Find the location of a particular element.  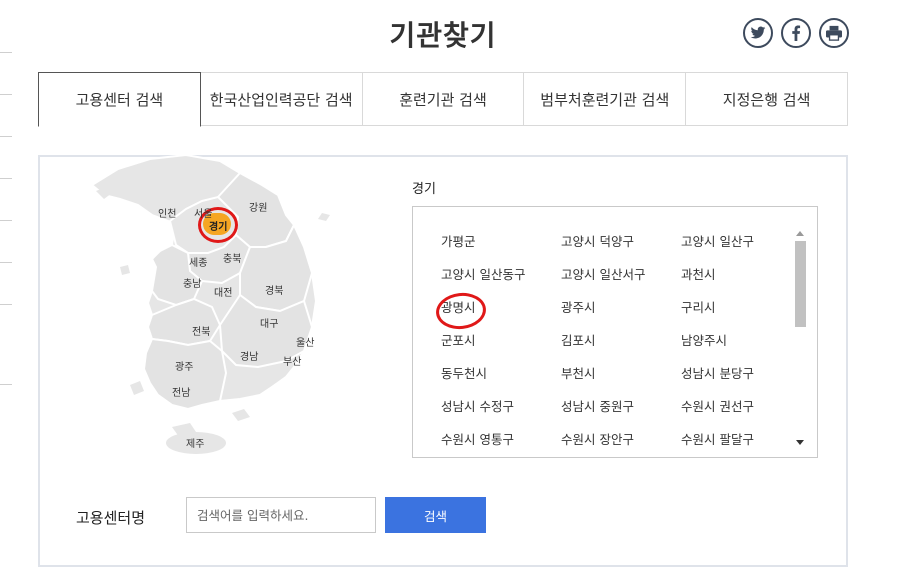

tab-employment-center: 고용센터 검색 is located at coordinates (119, 99).